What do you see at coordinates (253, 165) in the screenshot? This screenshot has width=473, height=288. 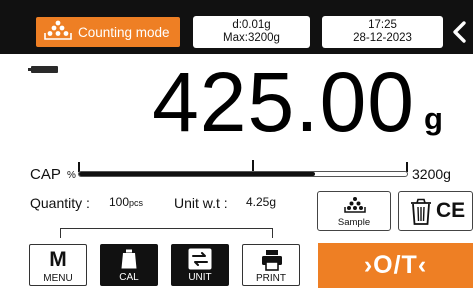 I see `capacity-tick-mid` at bounding box center [253, 165].